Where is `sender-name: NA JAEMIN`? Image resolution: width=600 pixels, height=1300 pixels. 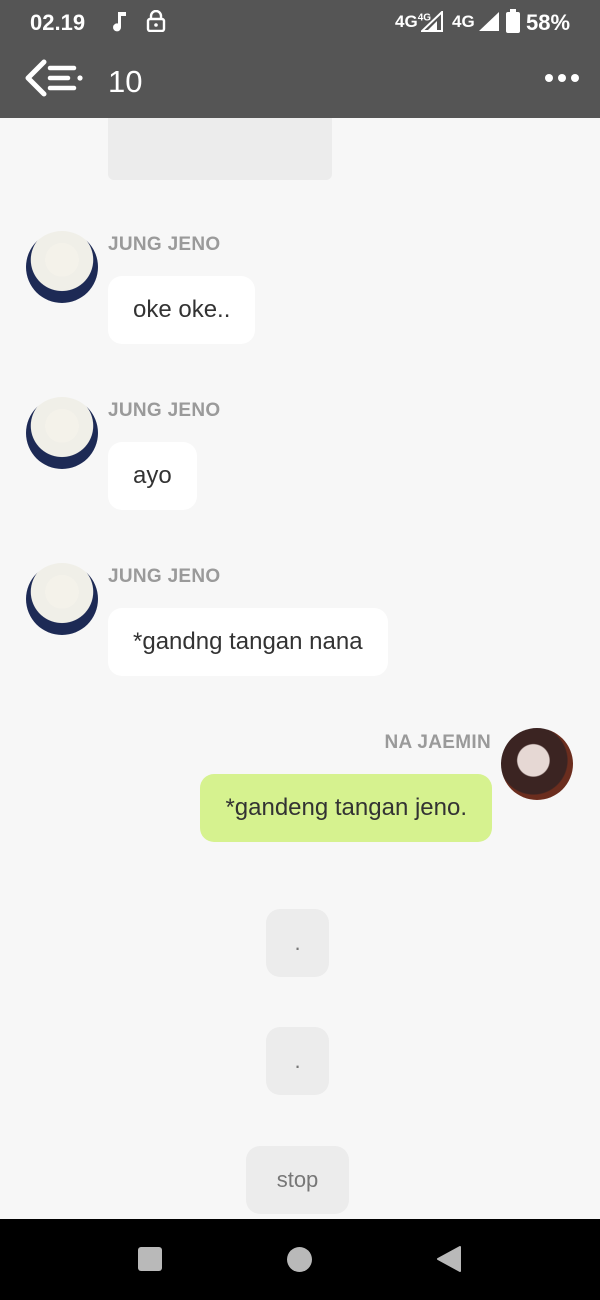
sender-name: NA JAEMIN is located at coordinates (437, 742).